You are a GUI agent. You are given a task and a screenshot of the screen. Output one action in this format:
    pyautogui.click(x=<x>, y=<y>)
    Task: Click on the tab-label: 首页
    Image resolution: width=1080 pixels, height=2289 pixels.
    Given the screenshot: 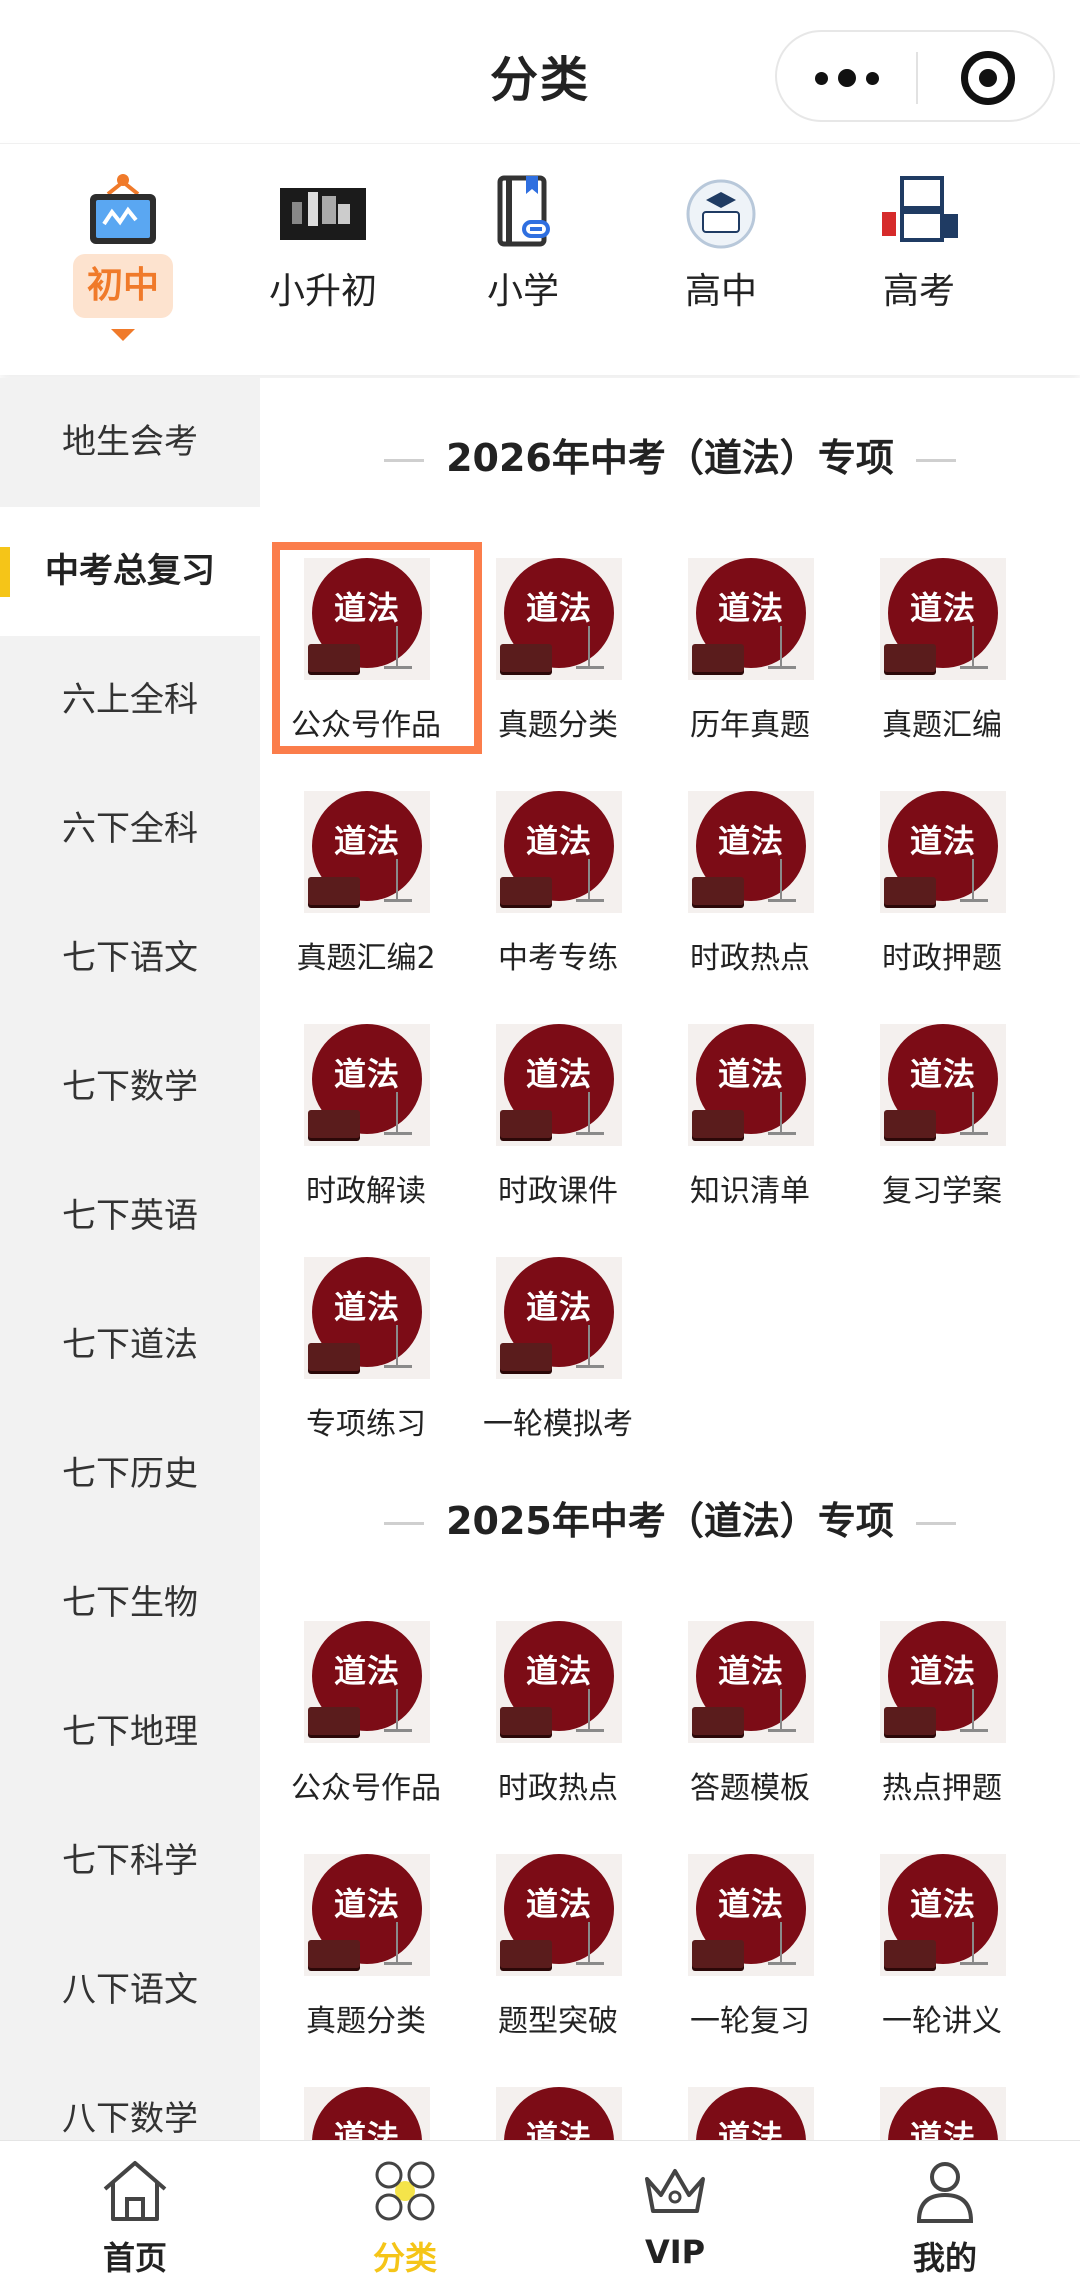 What is the action you would take?
    pyautogui.click(x=134, y=2258)
    